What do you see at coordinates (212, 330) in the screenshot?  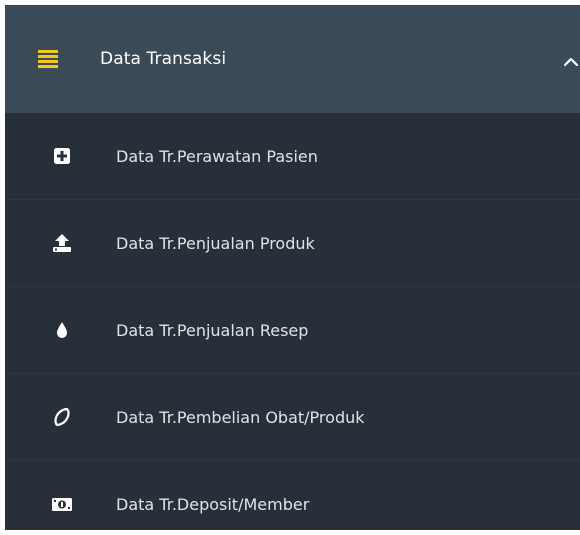 I see `menu-item-label: Data Tr.Penjualan Resep` at bounding box center [212, 330].